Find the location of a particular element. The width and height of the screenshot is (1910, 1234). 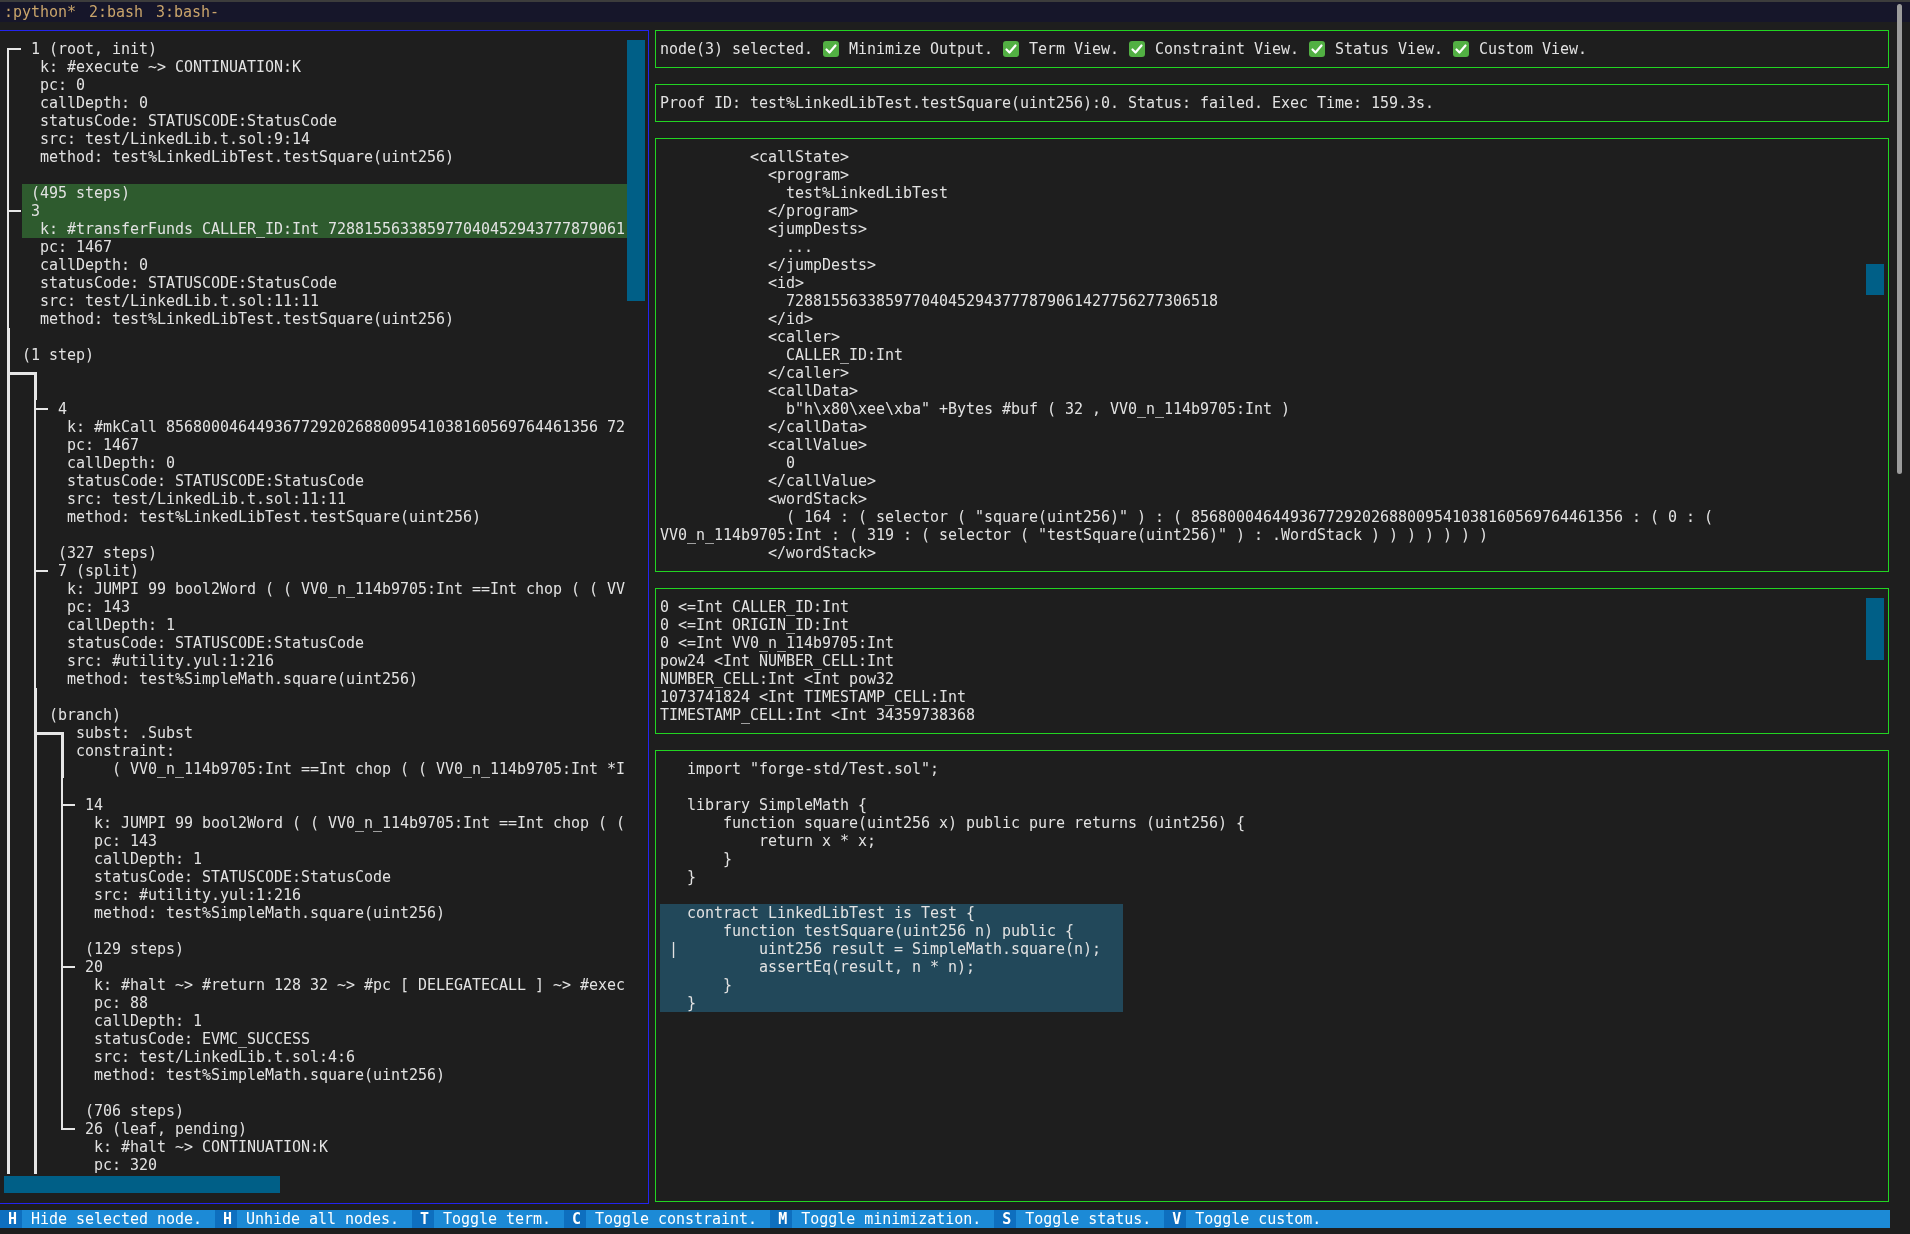

node-detail: pc: 0 is located at coordinates (62, 85).